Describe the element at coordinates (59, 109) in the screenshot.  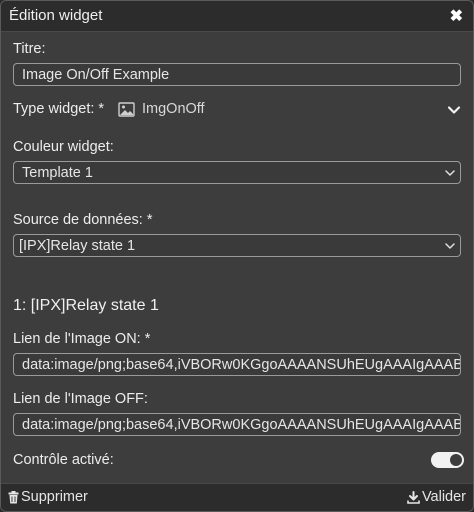
I see `type-widget-label: Type widget: *` at that location.